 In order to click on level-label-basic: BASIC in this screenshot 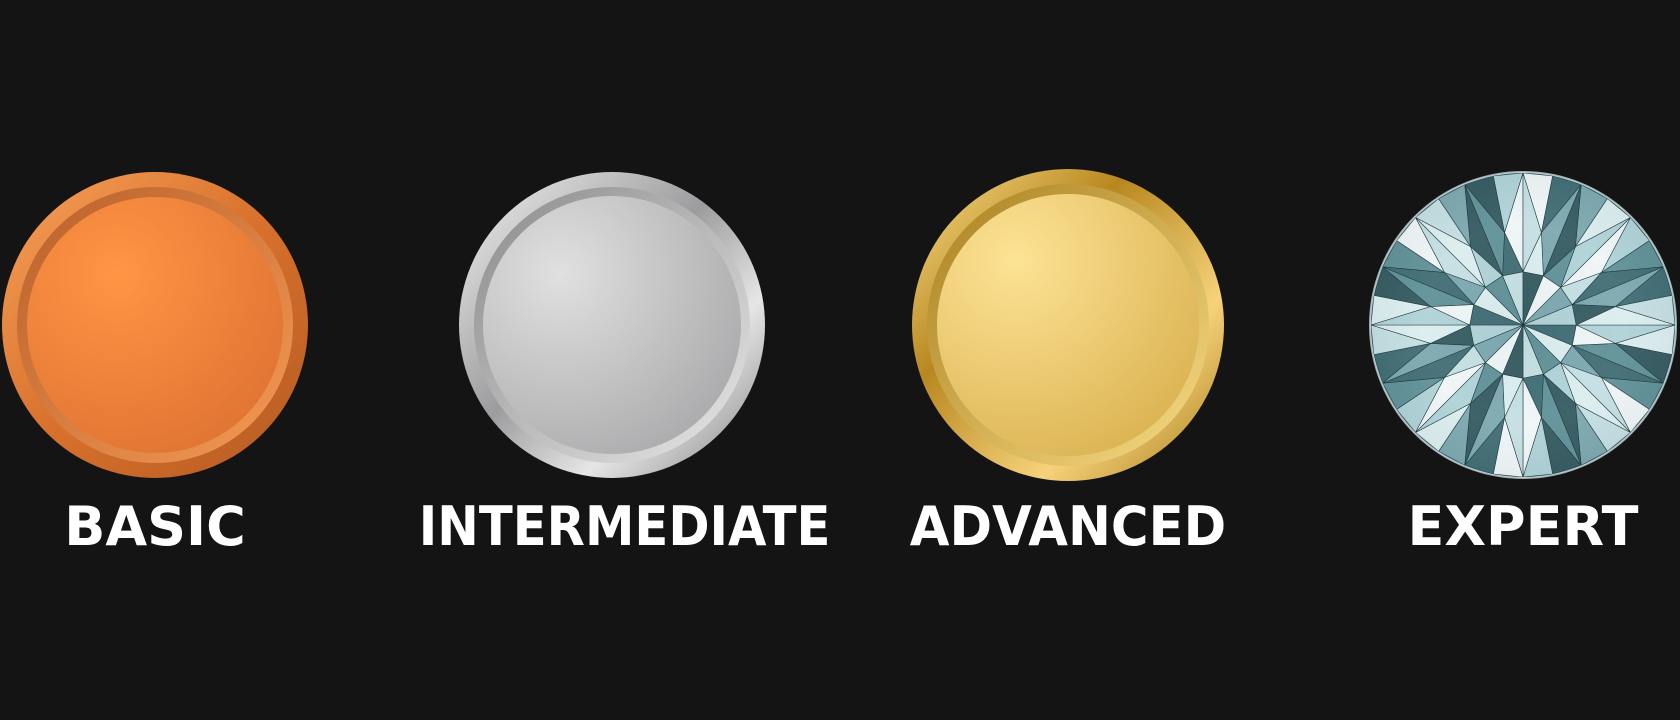, I will do `click(155, 526)`.